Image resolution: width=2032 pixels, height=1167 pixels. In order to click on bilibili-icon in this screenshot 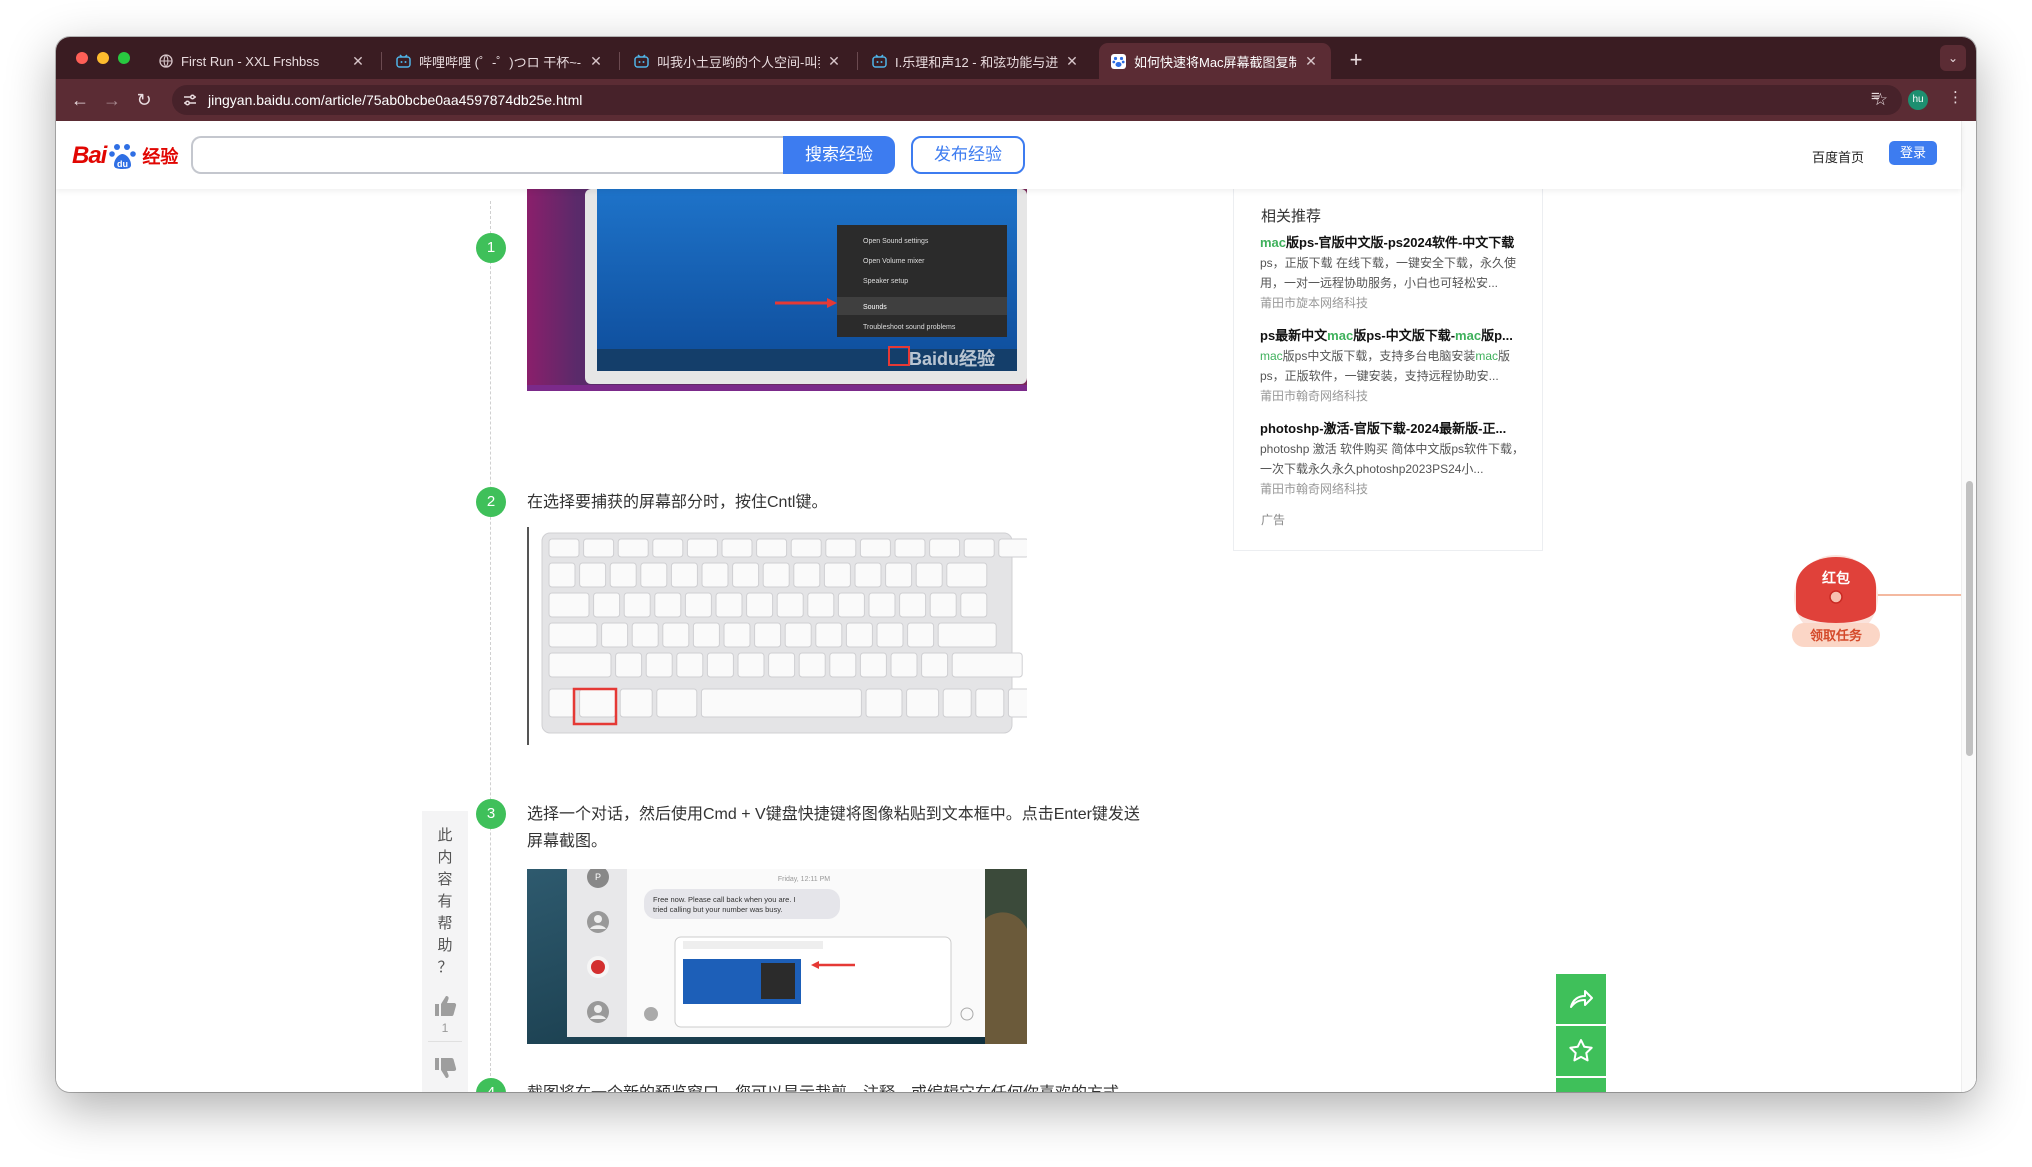, I will do `click(879, 61)`.